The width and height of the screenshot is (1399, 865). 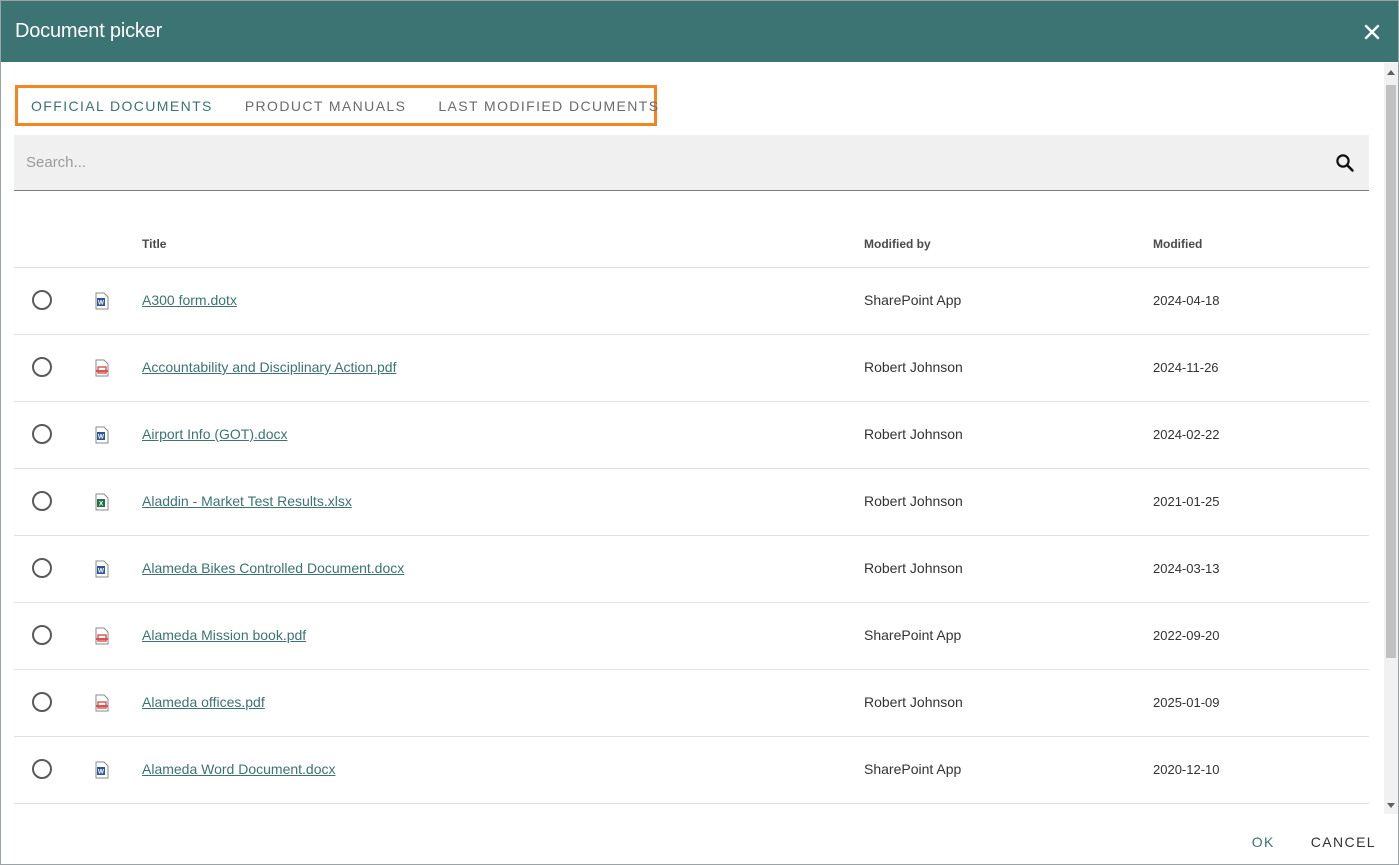 I want to click on column-header-title: Title, so click(x=154, y=244).